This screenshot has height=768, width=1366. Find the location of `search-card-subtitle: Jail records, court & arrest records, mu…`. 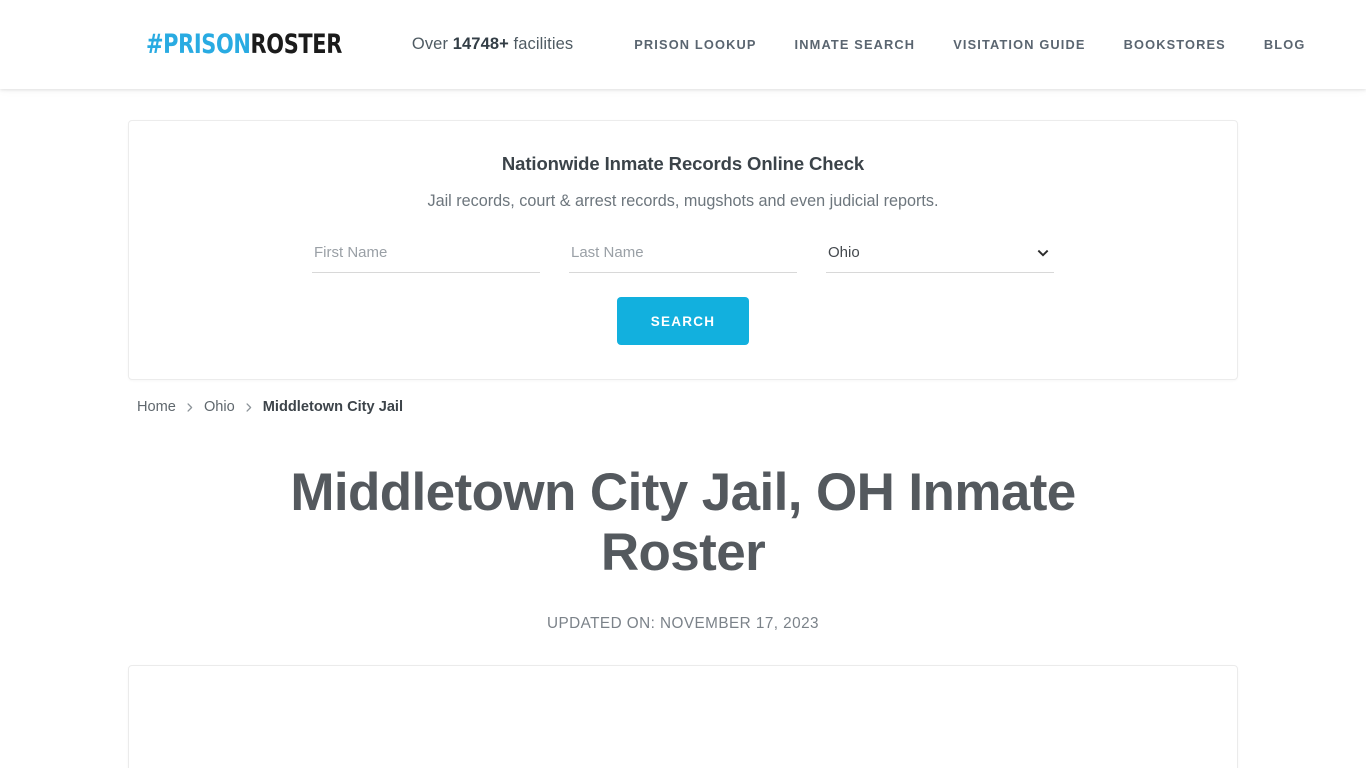

search-card-subtitle: Jail records, court & arrest records, mu… is located at coordinates (683, 201).